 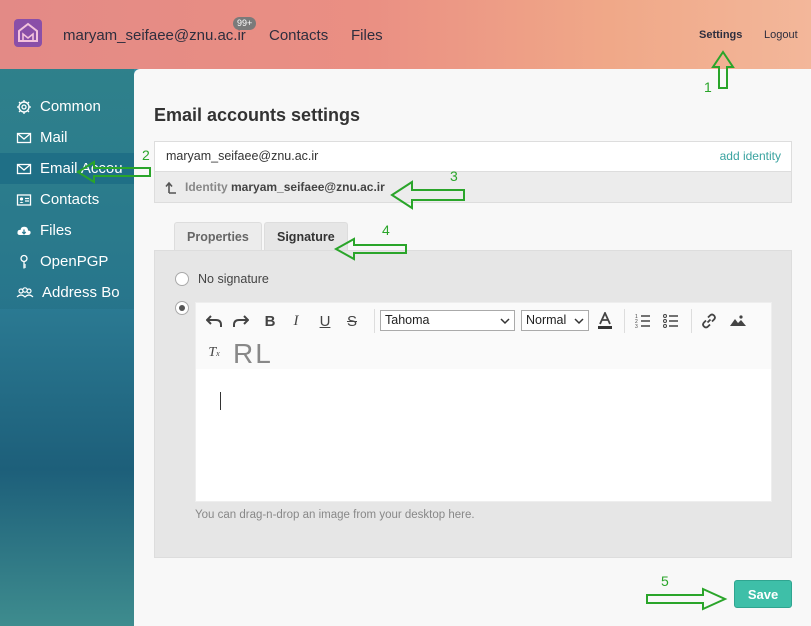 I want to click on sidebar-item-mail: Mail, so click(x=67, y=137).